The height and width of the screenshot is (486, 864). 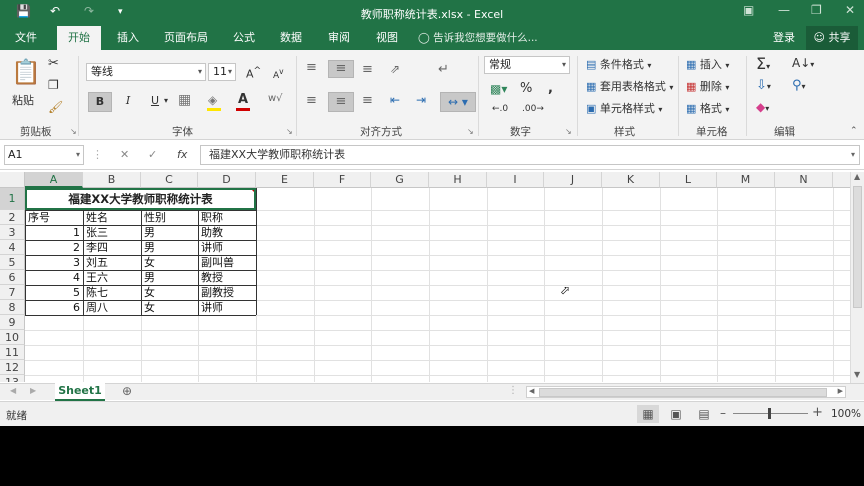 I want to click on cell-name: 王六, so click(x=112, y=277).